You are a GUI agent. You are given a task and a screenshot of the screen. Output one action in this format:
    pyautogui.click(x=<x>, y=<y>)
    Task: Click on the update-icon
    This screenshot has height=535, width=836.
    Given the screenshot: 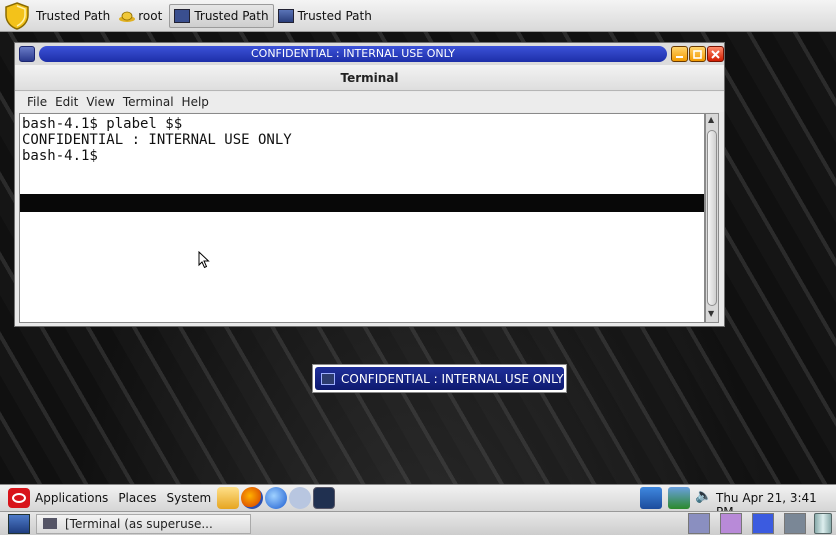 What is the action you would take?
    pyautogui.click(x=300, y=498)
    